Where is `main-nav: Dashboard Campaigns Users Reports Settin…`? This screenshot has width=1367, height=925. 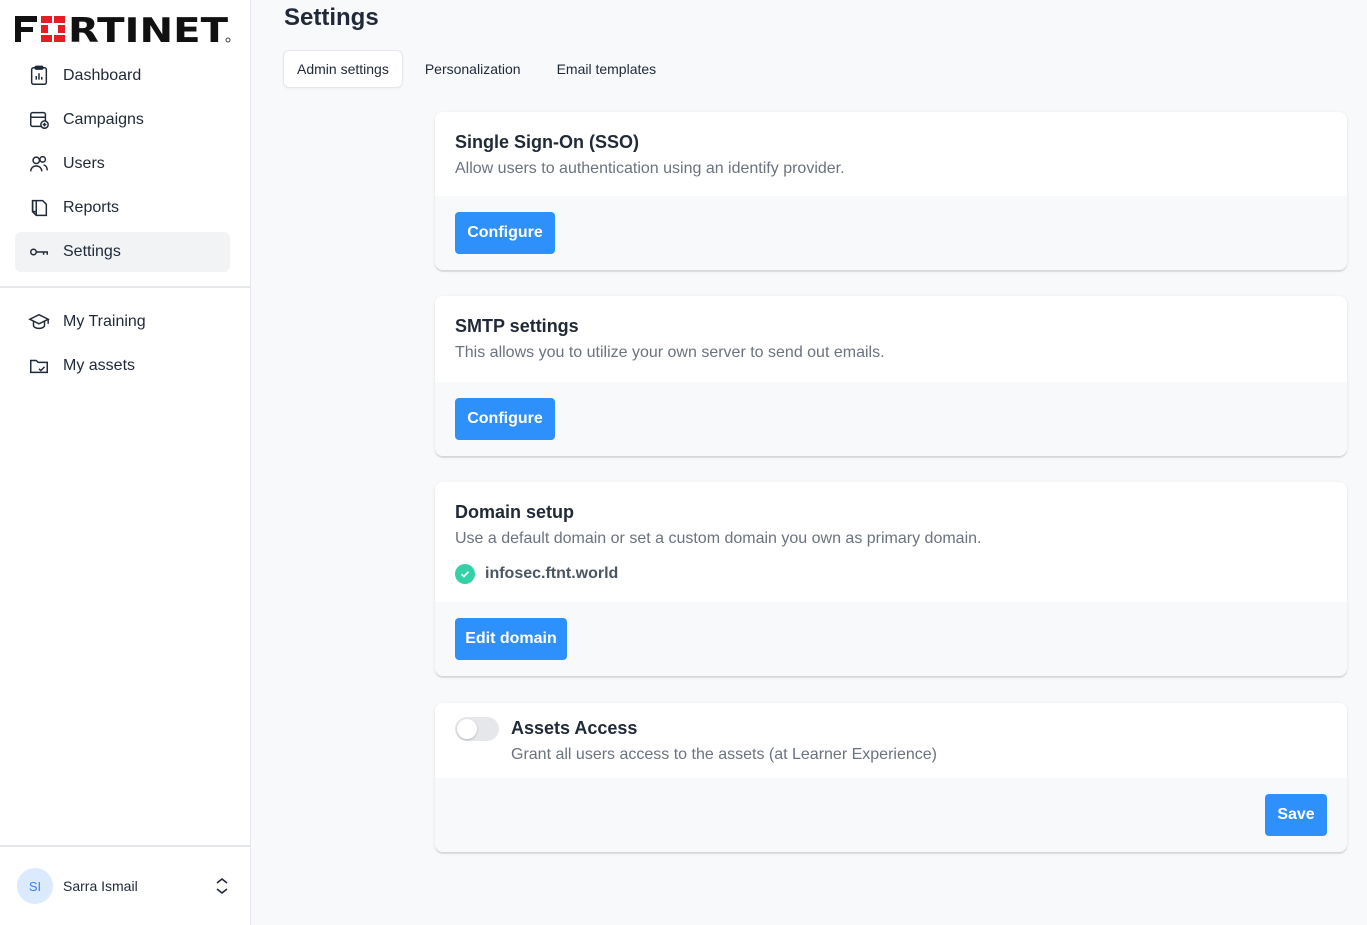 main-nav: Dashboard Campaigns Users Reports Settin… is located at coordinates (122, 166).